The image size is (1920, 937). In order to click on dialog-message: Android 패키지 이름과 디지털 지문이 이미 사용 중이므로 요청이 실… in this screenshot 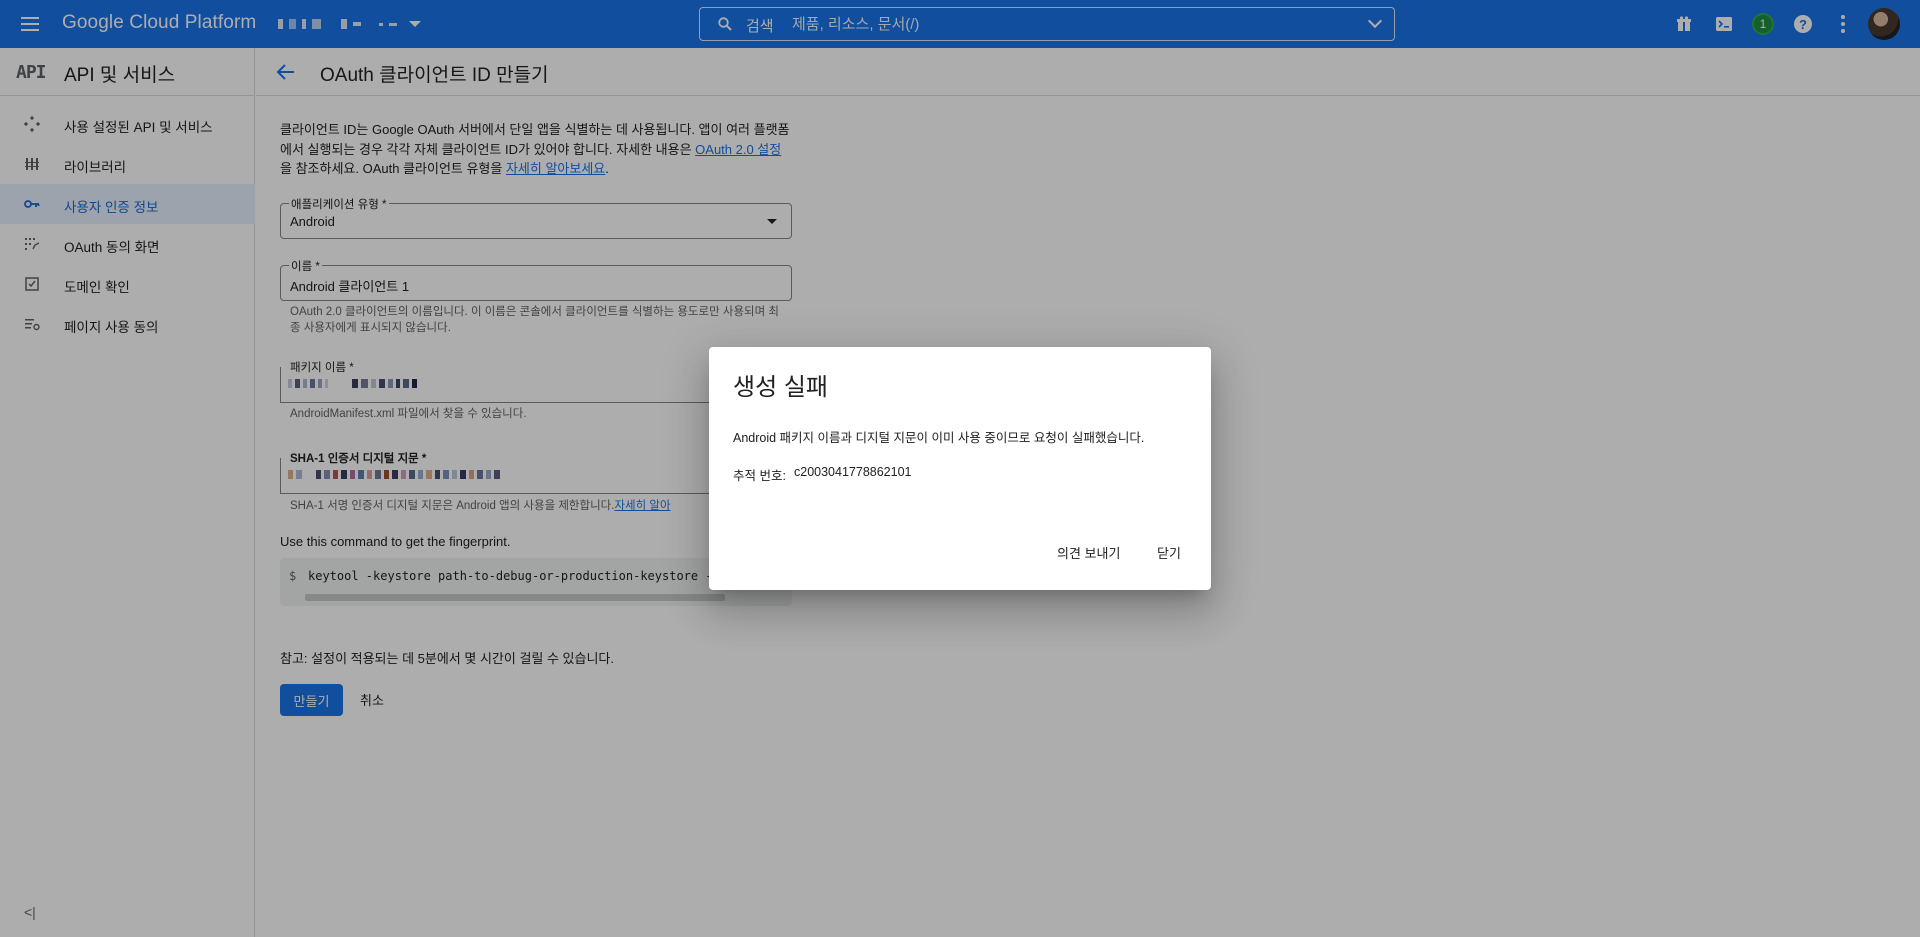, I will do `click(939, 438)`.